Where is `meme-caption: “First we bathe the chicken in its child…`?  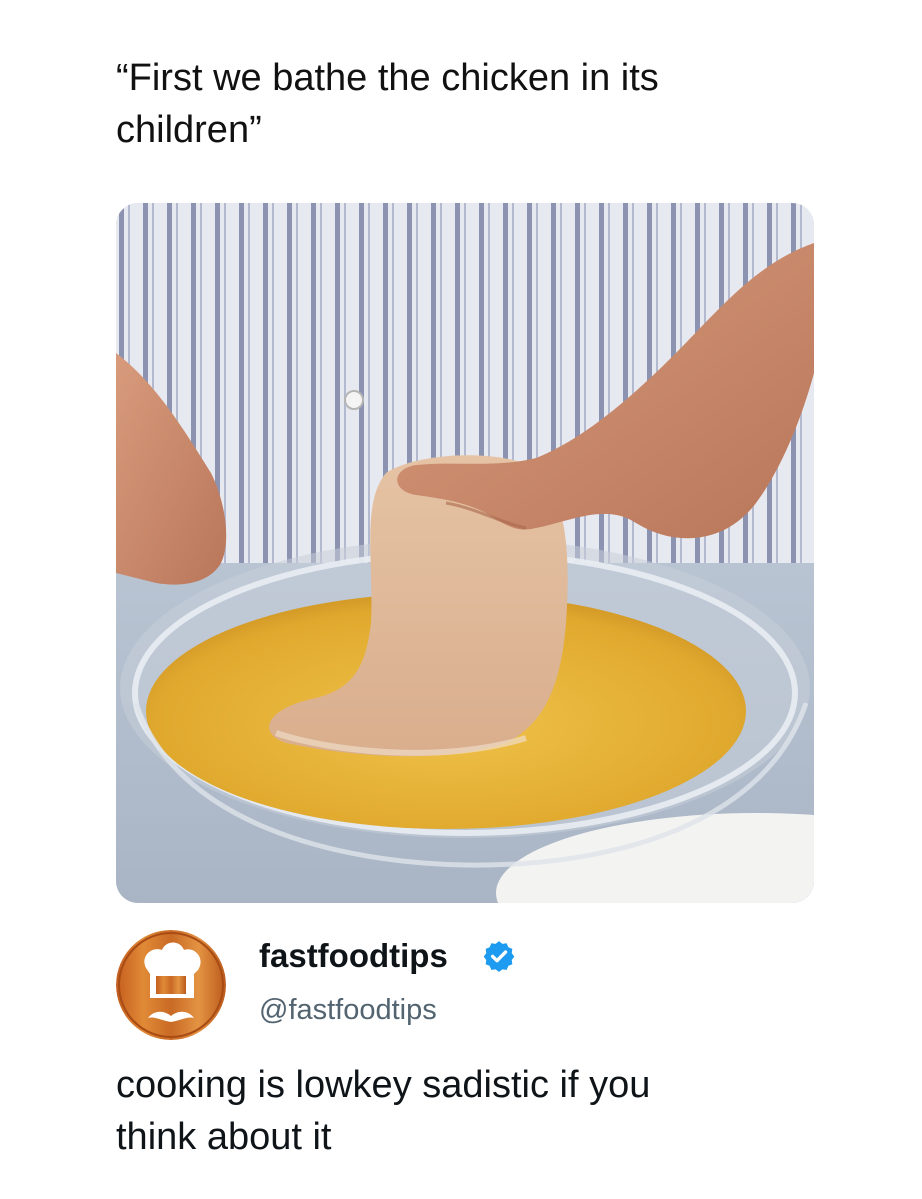
meme-caption: “First we bathe the chicken in its child… is located at coordinates (466, 104).